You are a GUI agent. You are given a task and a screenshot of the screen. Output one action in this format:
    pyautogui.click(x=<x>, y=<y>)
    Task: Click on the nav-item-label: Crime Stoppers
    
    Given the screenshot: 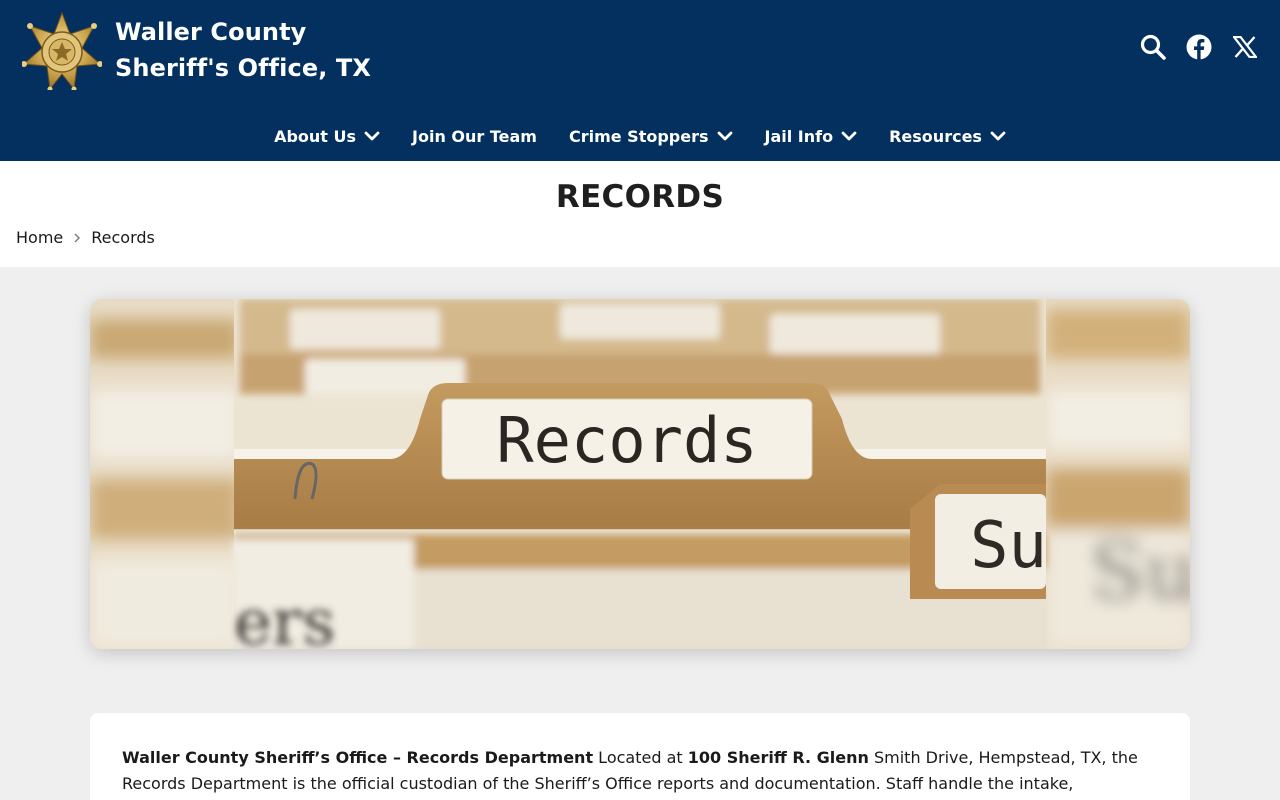 What is the action you would take?
    pyautogui.click(x=638, y=136)
    